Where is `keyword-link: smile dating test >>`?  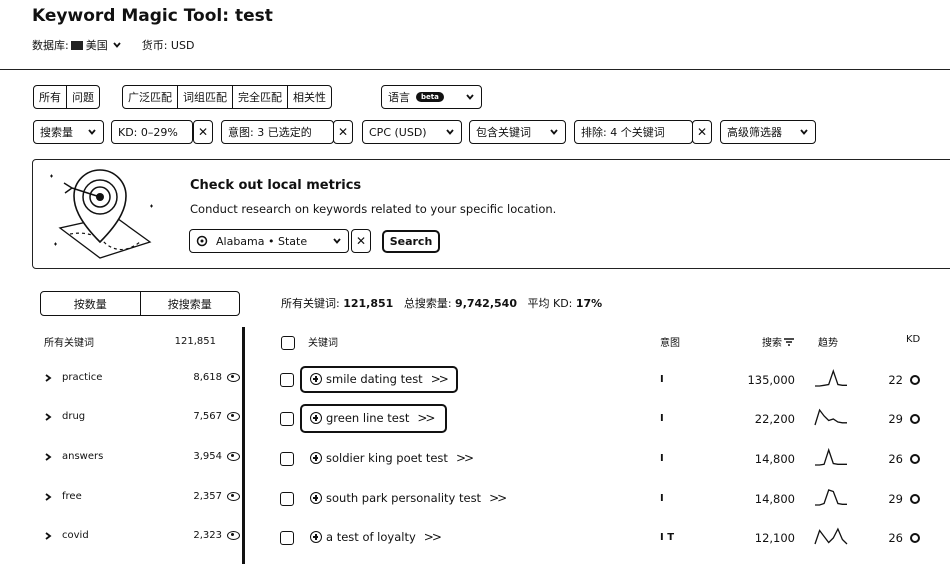 keyword-link: smile dating test >> is located at coordinates (379, 379).